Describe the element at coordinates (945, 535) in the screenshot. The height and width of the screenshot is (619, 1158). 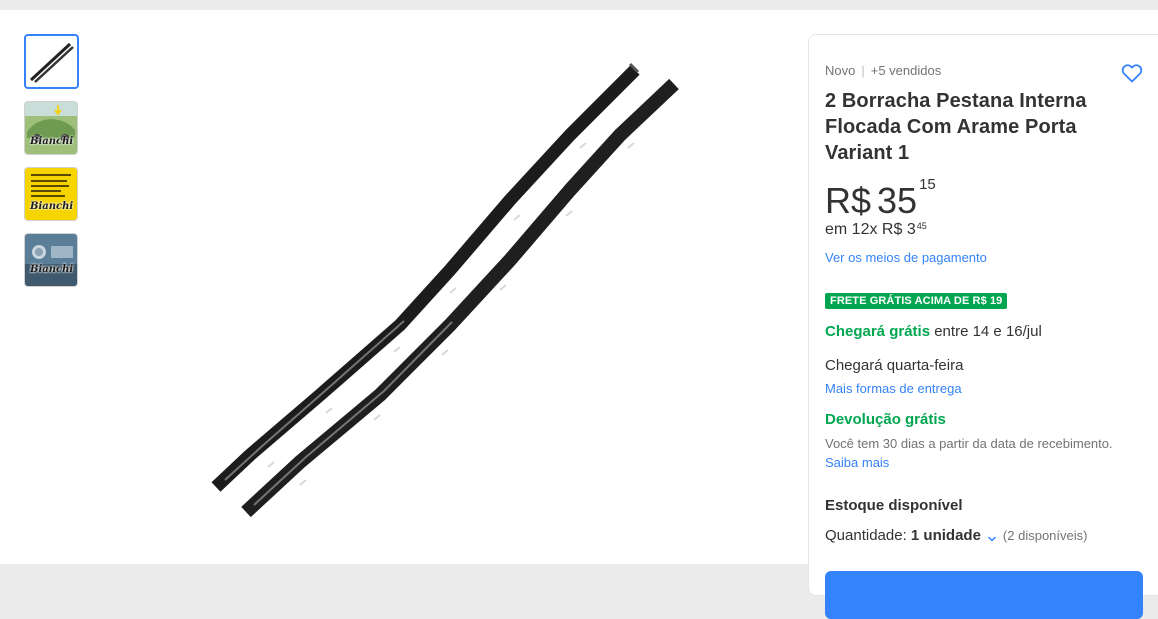
I see `quantity-value: 1 unidade` at that location.